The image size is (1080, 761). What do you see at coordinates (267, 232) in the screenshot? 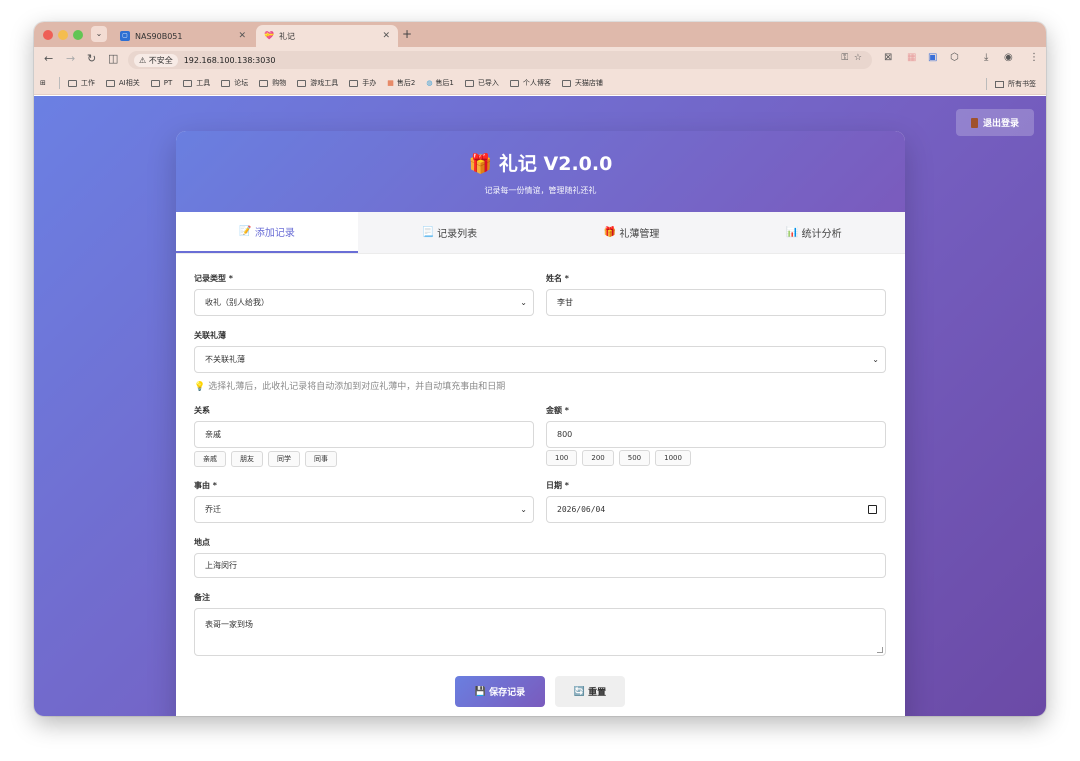
I see `tab-add-record: 📝 添加记录` at bounding box center [267, 232].